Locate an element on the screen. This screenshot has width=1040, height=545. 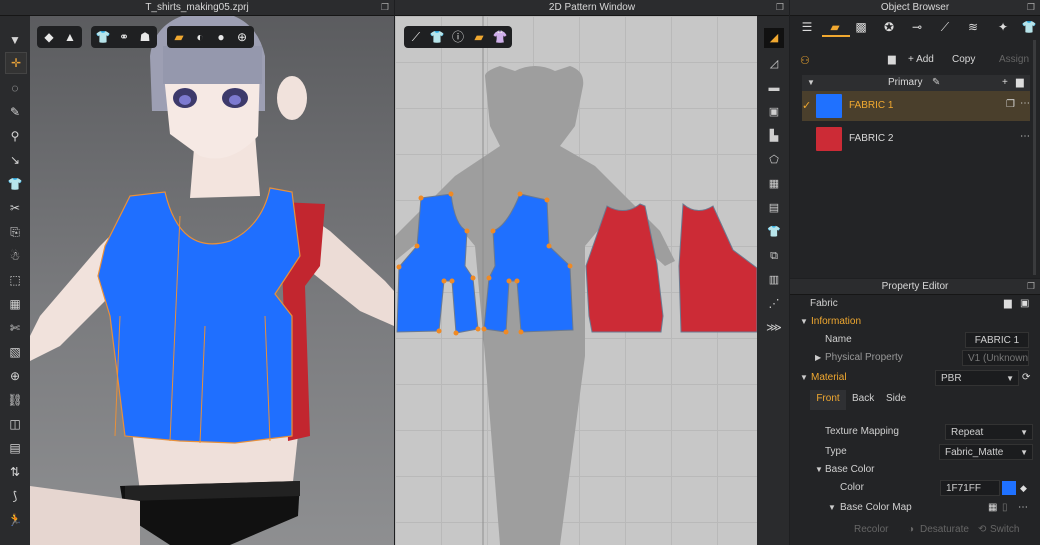
desaturate-button: Desaturate is located at coordinates (944, 530).